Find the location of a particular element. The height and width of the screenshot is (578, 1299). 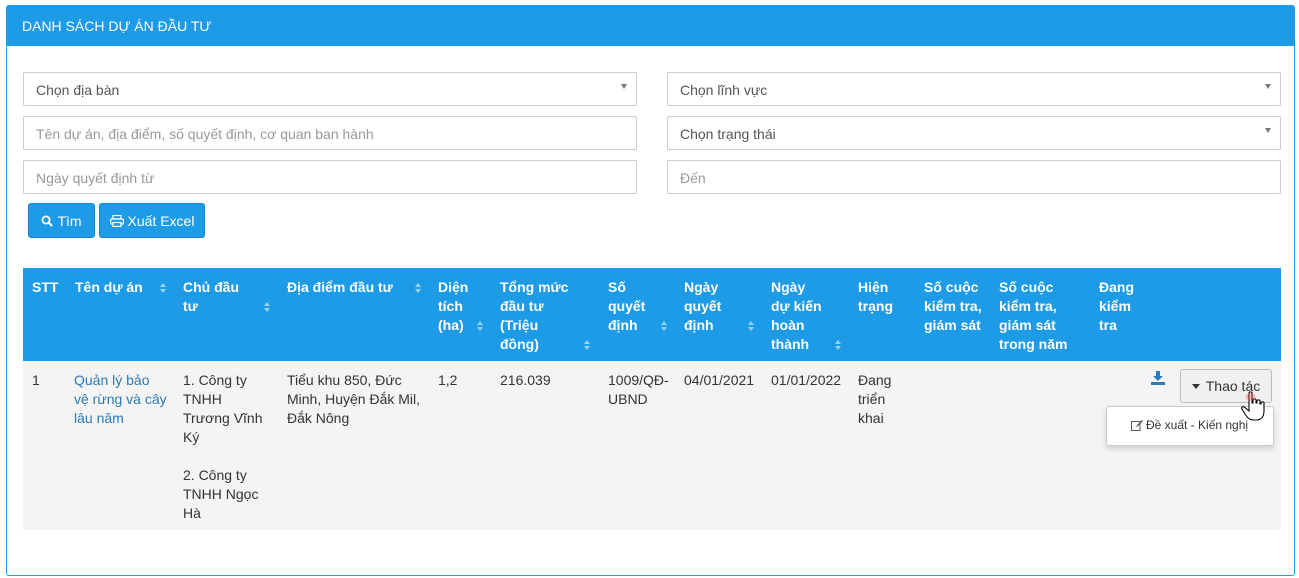

header-line: kiểm is located at coordinates (1115, 306).